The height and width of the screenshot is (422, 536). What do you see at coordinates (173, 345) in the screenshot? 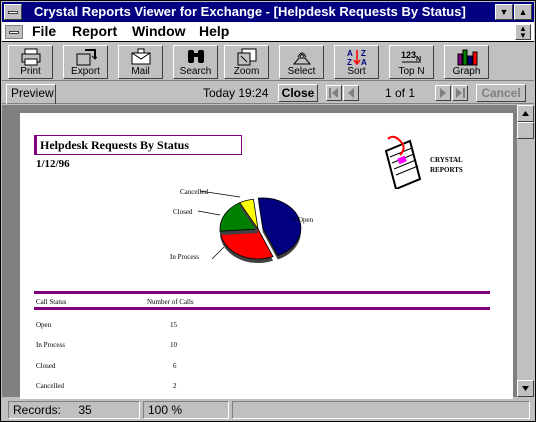
I see `table-row-count: 10` at bounding box center [173, 345].